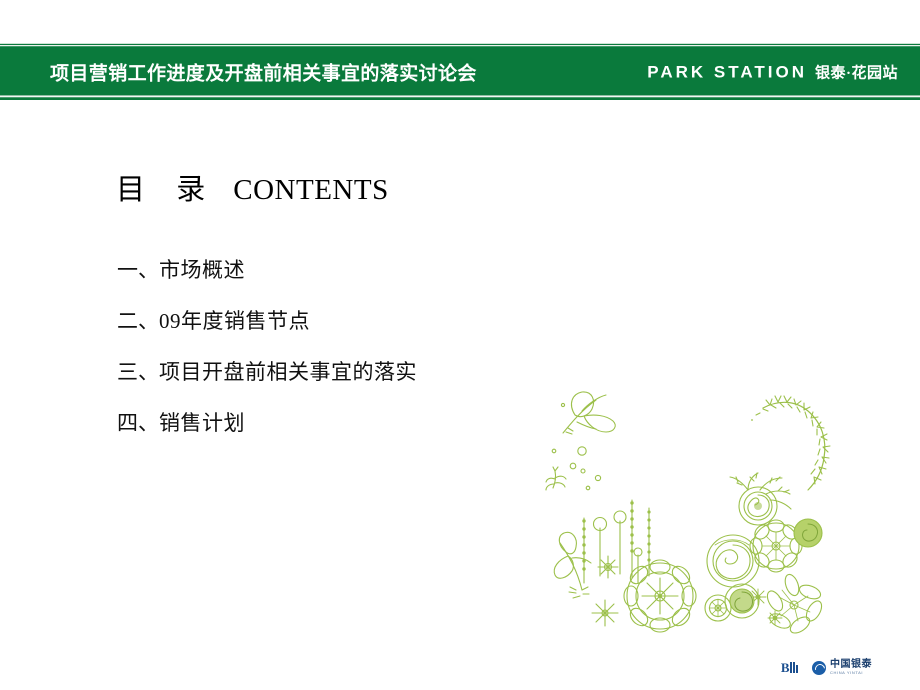 This screenshot has width=920, height=690. I want to click on header-stripe-top, so click(460, 45).